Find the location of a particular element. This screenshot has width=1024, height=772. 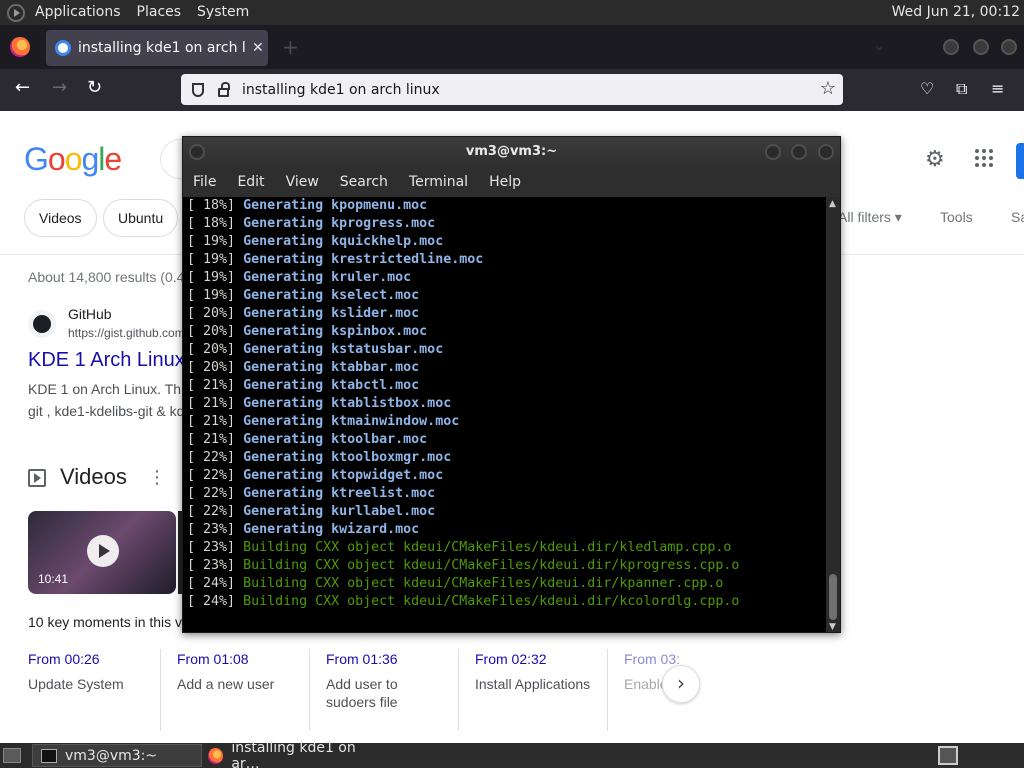

key-moment: From 00:26 Update System is located at coordinates (102, 672).